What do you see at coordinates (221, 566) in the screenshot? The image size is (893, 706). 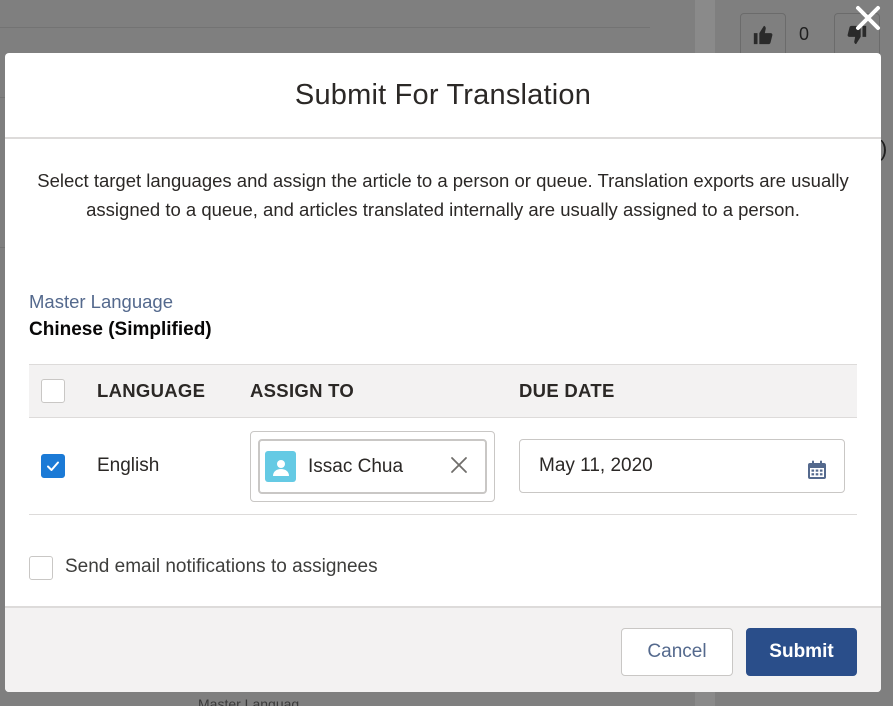 I see `email-notification-label: Send email notifications to assignees` at bounding box center [221, 566].